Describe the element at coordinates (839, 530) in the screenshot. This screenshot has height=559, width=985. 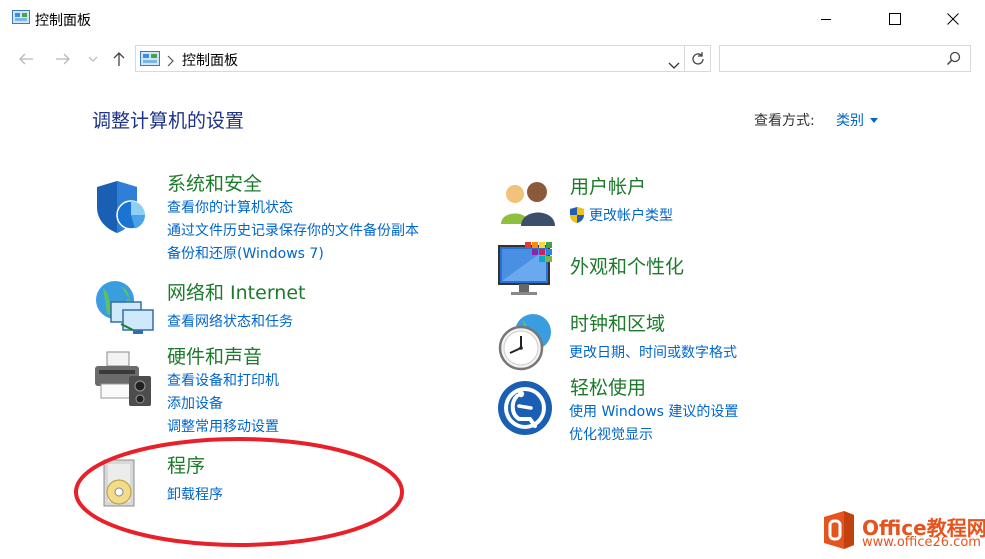
I see `office-logo-icon` at that location.